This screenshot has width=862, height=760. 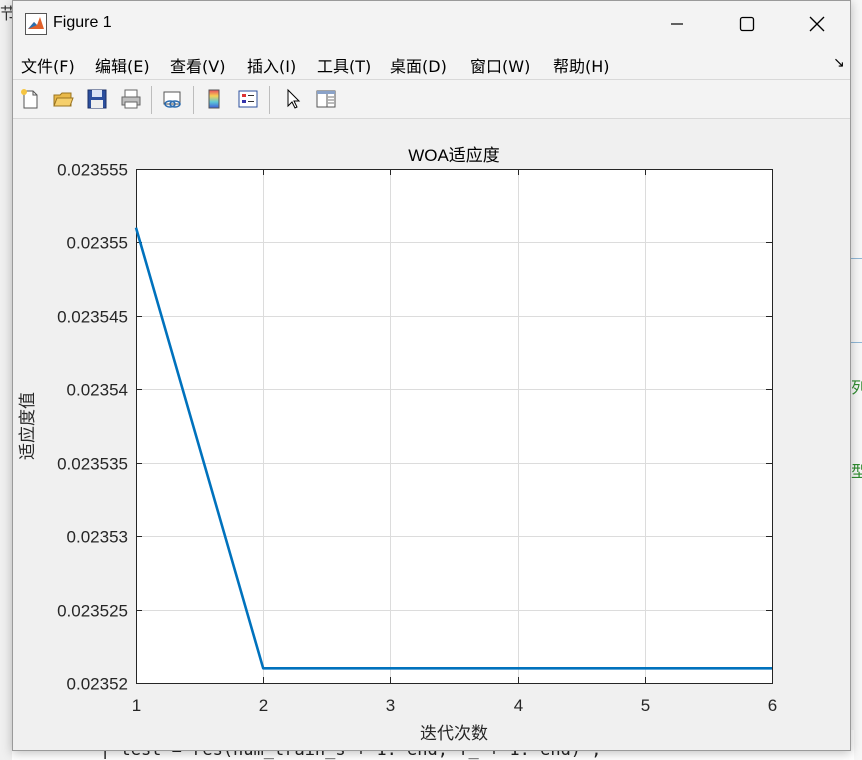 I want to click on print-button, so click(x=131, y=99).